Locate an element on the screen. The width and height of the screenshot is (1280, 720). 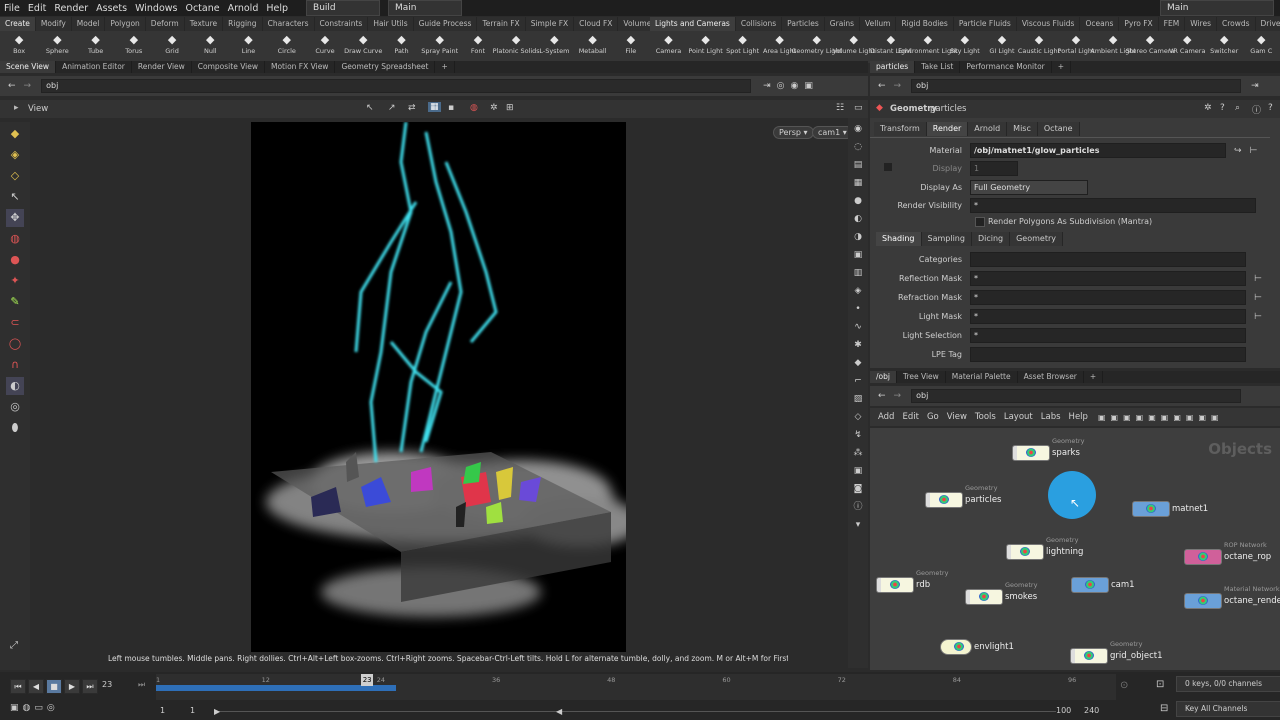
color-icon: ▣ is located at coordinates (1177, 417).